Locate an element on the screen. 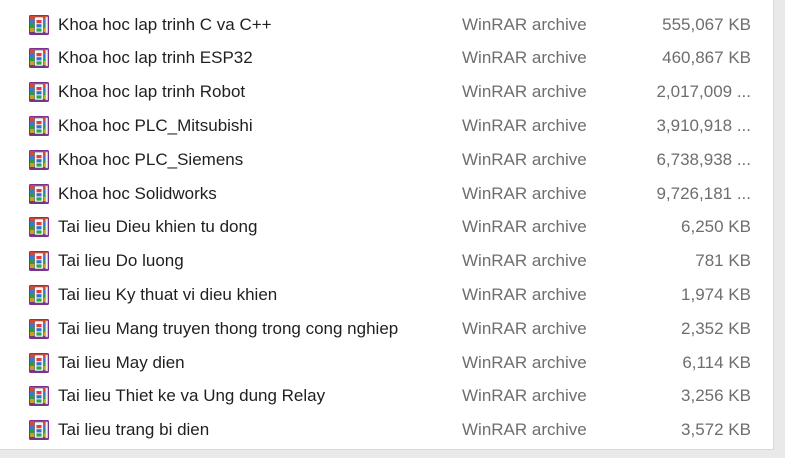 The image size is (785, 458). file-name: Tai lieu trang bi dien is located at coordinates (134, 430).